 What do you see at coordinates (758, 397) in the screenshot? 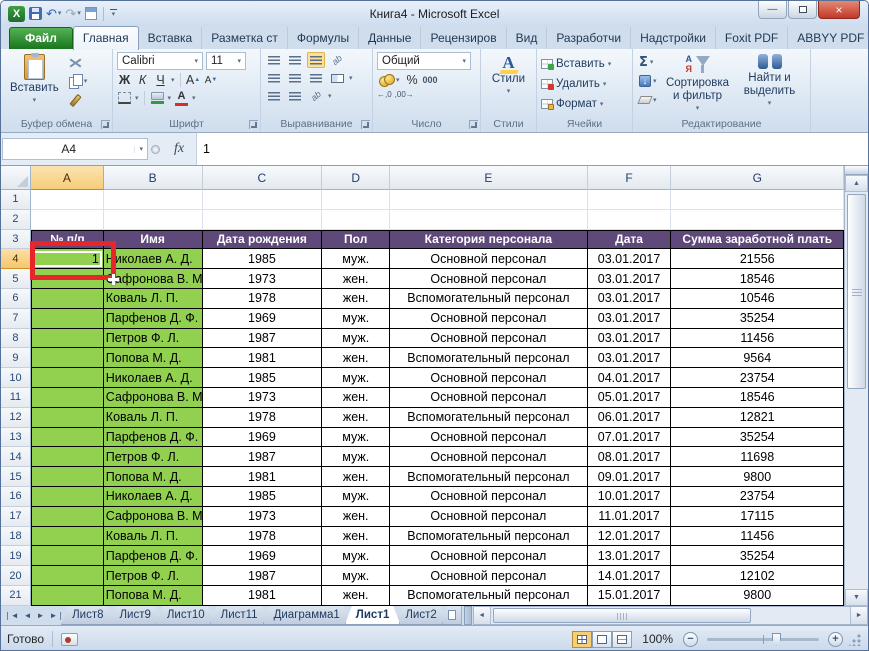
I see `cell-G11: 18546` at bounding box center [758, 397].